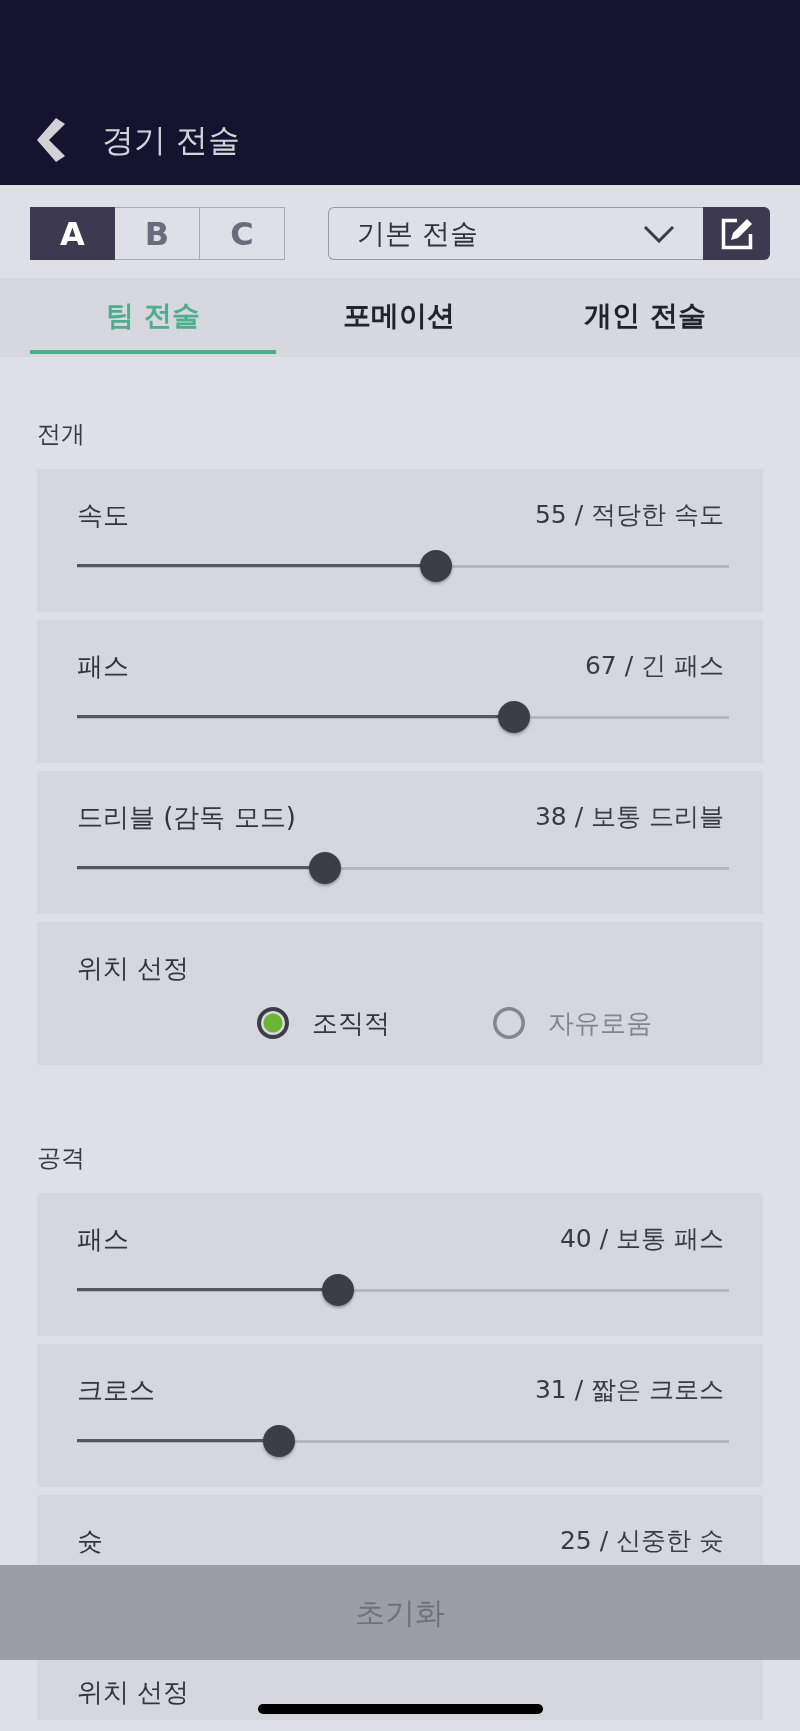 The width and height of the screenshot is (800, 1731). I want to click on setting-value: 31 / 짧은 크로스, so click(629, 1390).